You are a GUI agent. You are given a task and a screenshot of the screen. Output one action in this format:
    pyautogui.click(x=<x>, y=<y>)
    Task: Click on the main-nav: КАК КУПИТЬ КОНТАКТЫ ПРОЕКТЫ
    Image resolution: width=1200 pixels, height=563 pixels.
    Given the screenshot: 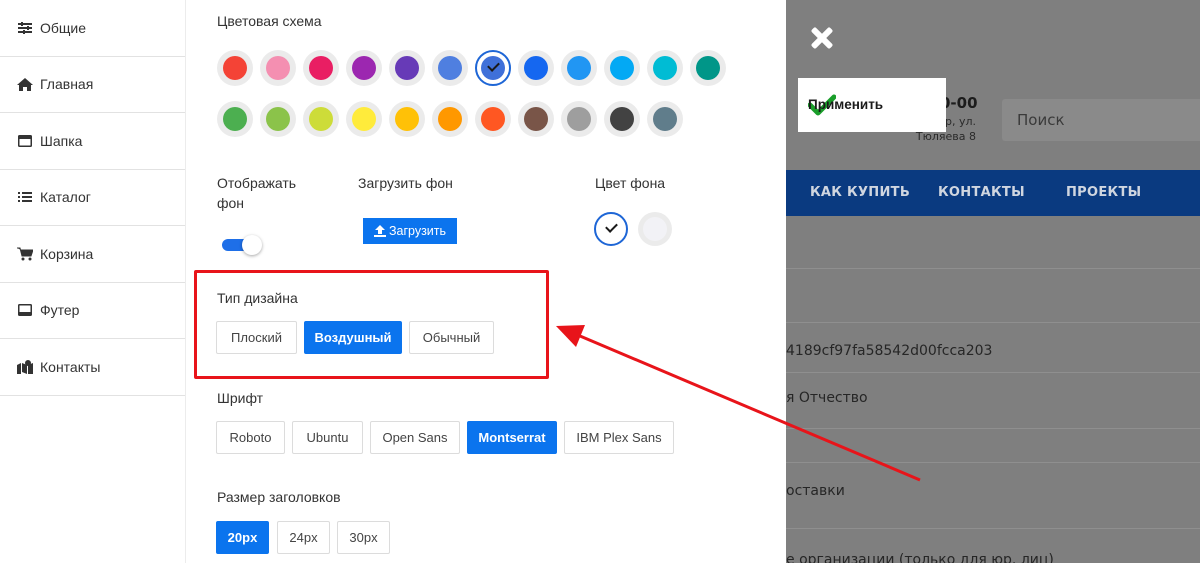 What is the action you would take?
    pyautogui.click(x=993, y=193)
    